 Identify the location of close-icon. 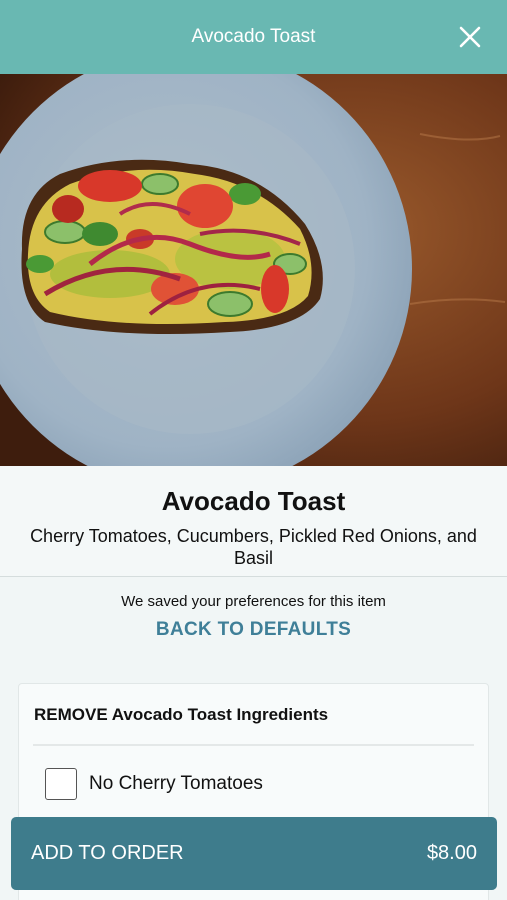
(470, 37).